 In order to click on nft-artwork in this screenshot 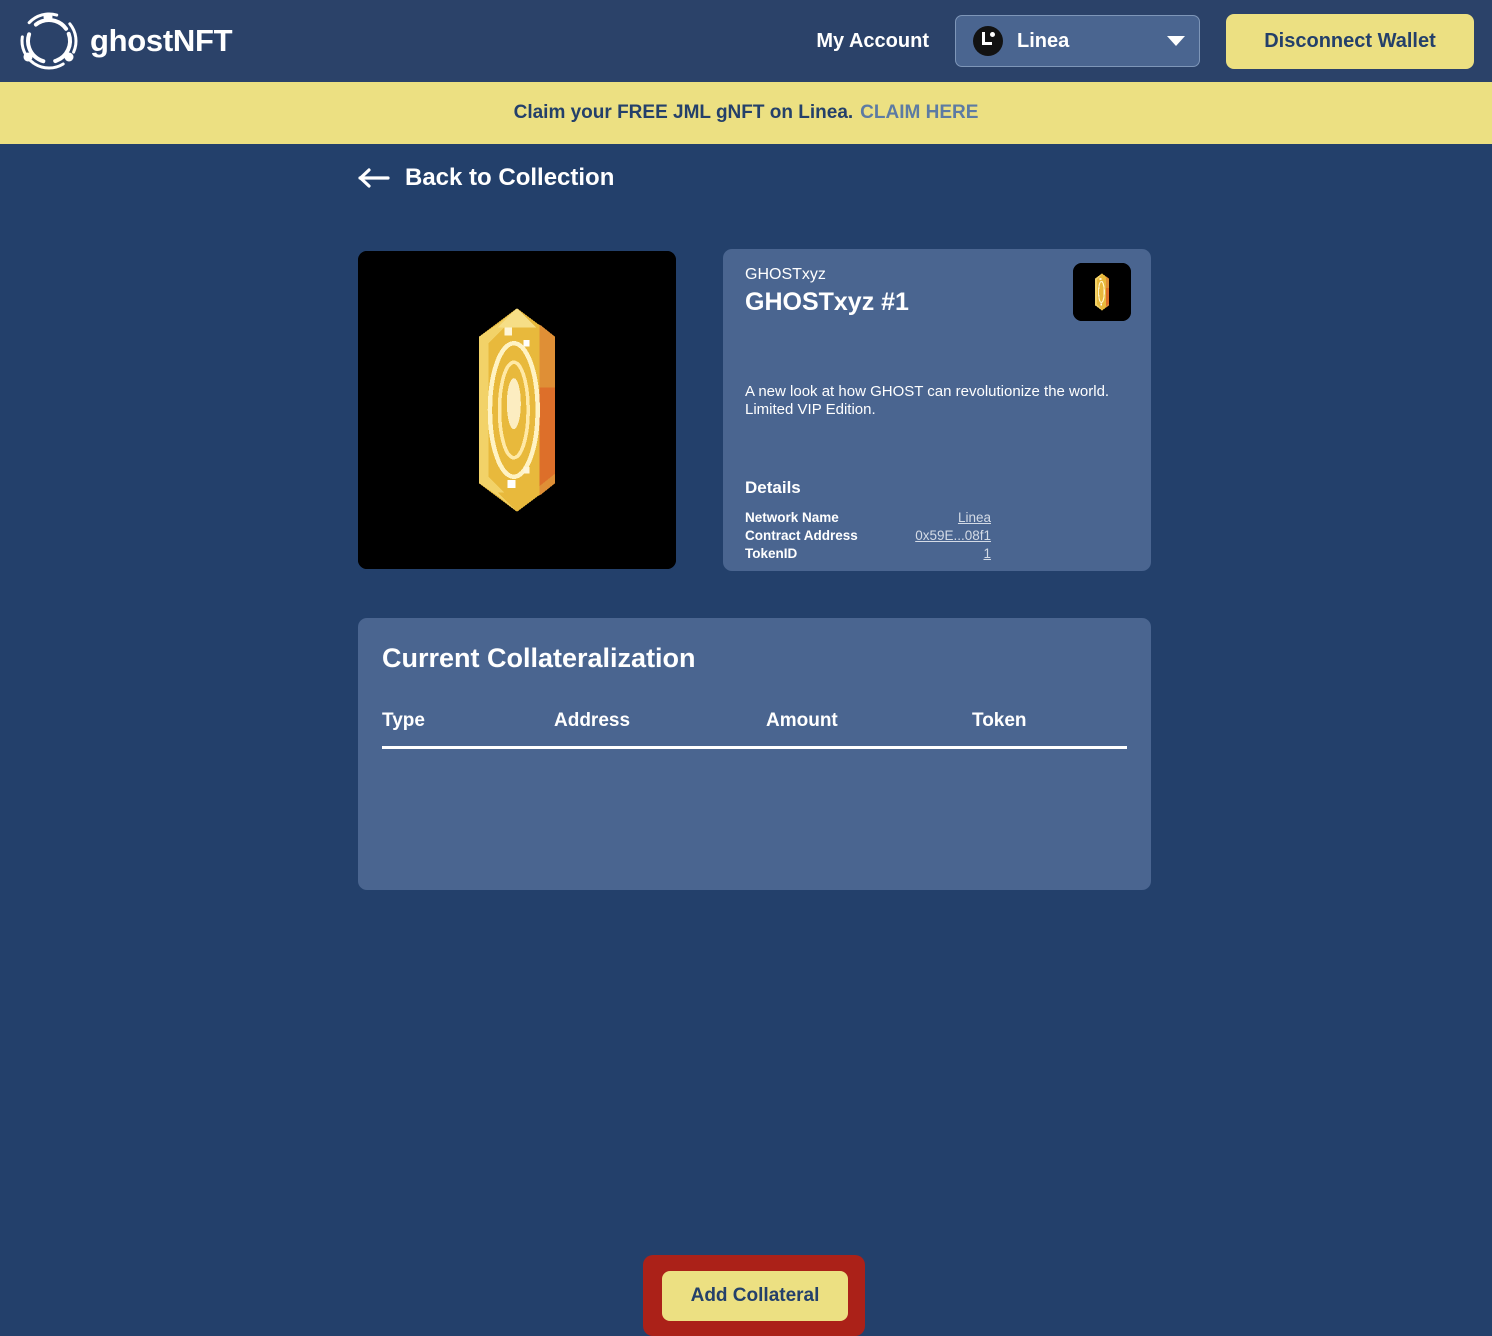, I will do `click(517, 410)`.